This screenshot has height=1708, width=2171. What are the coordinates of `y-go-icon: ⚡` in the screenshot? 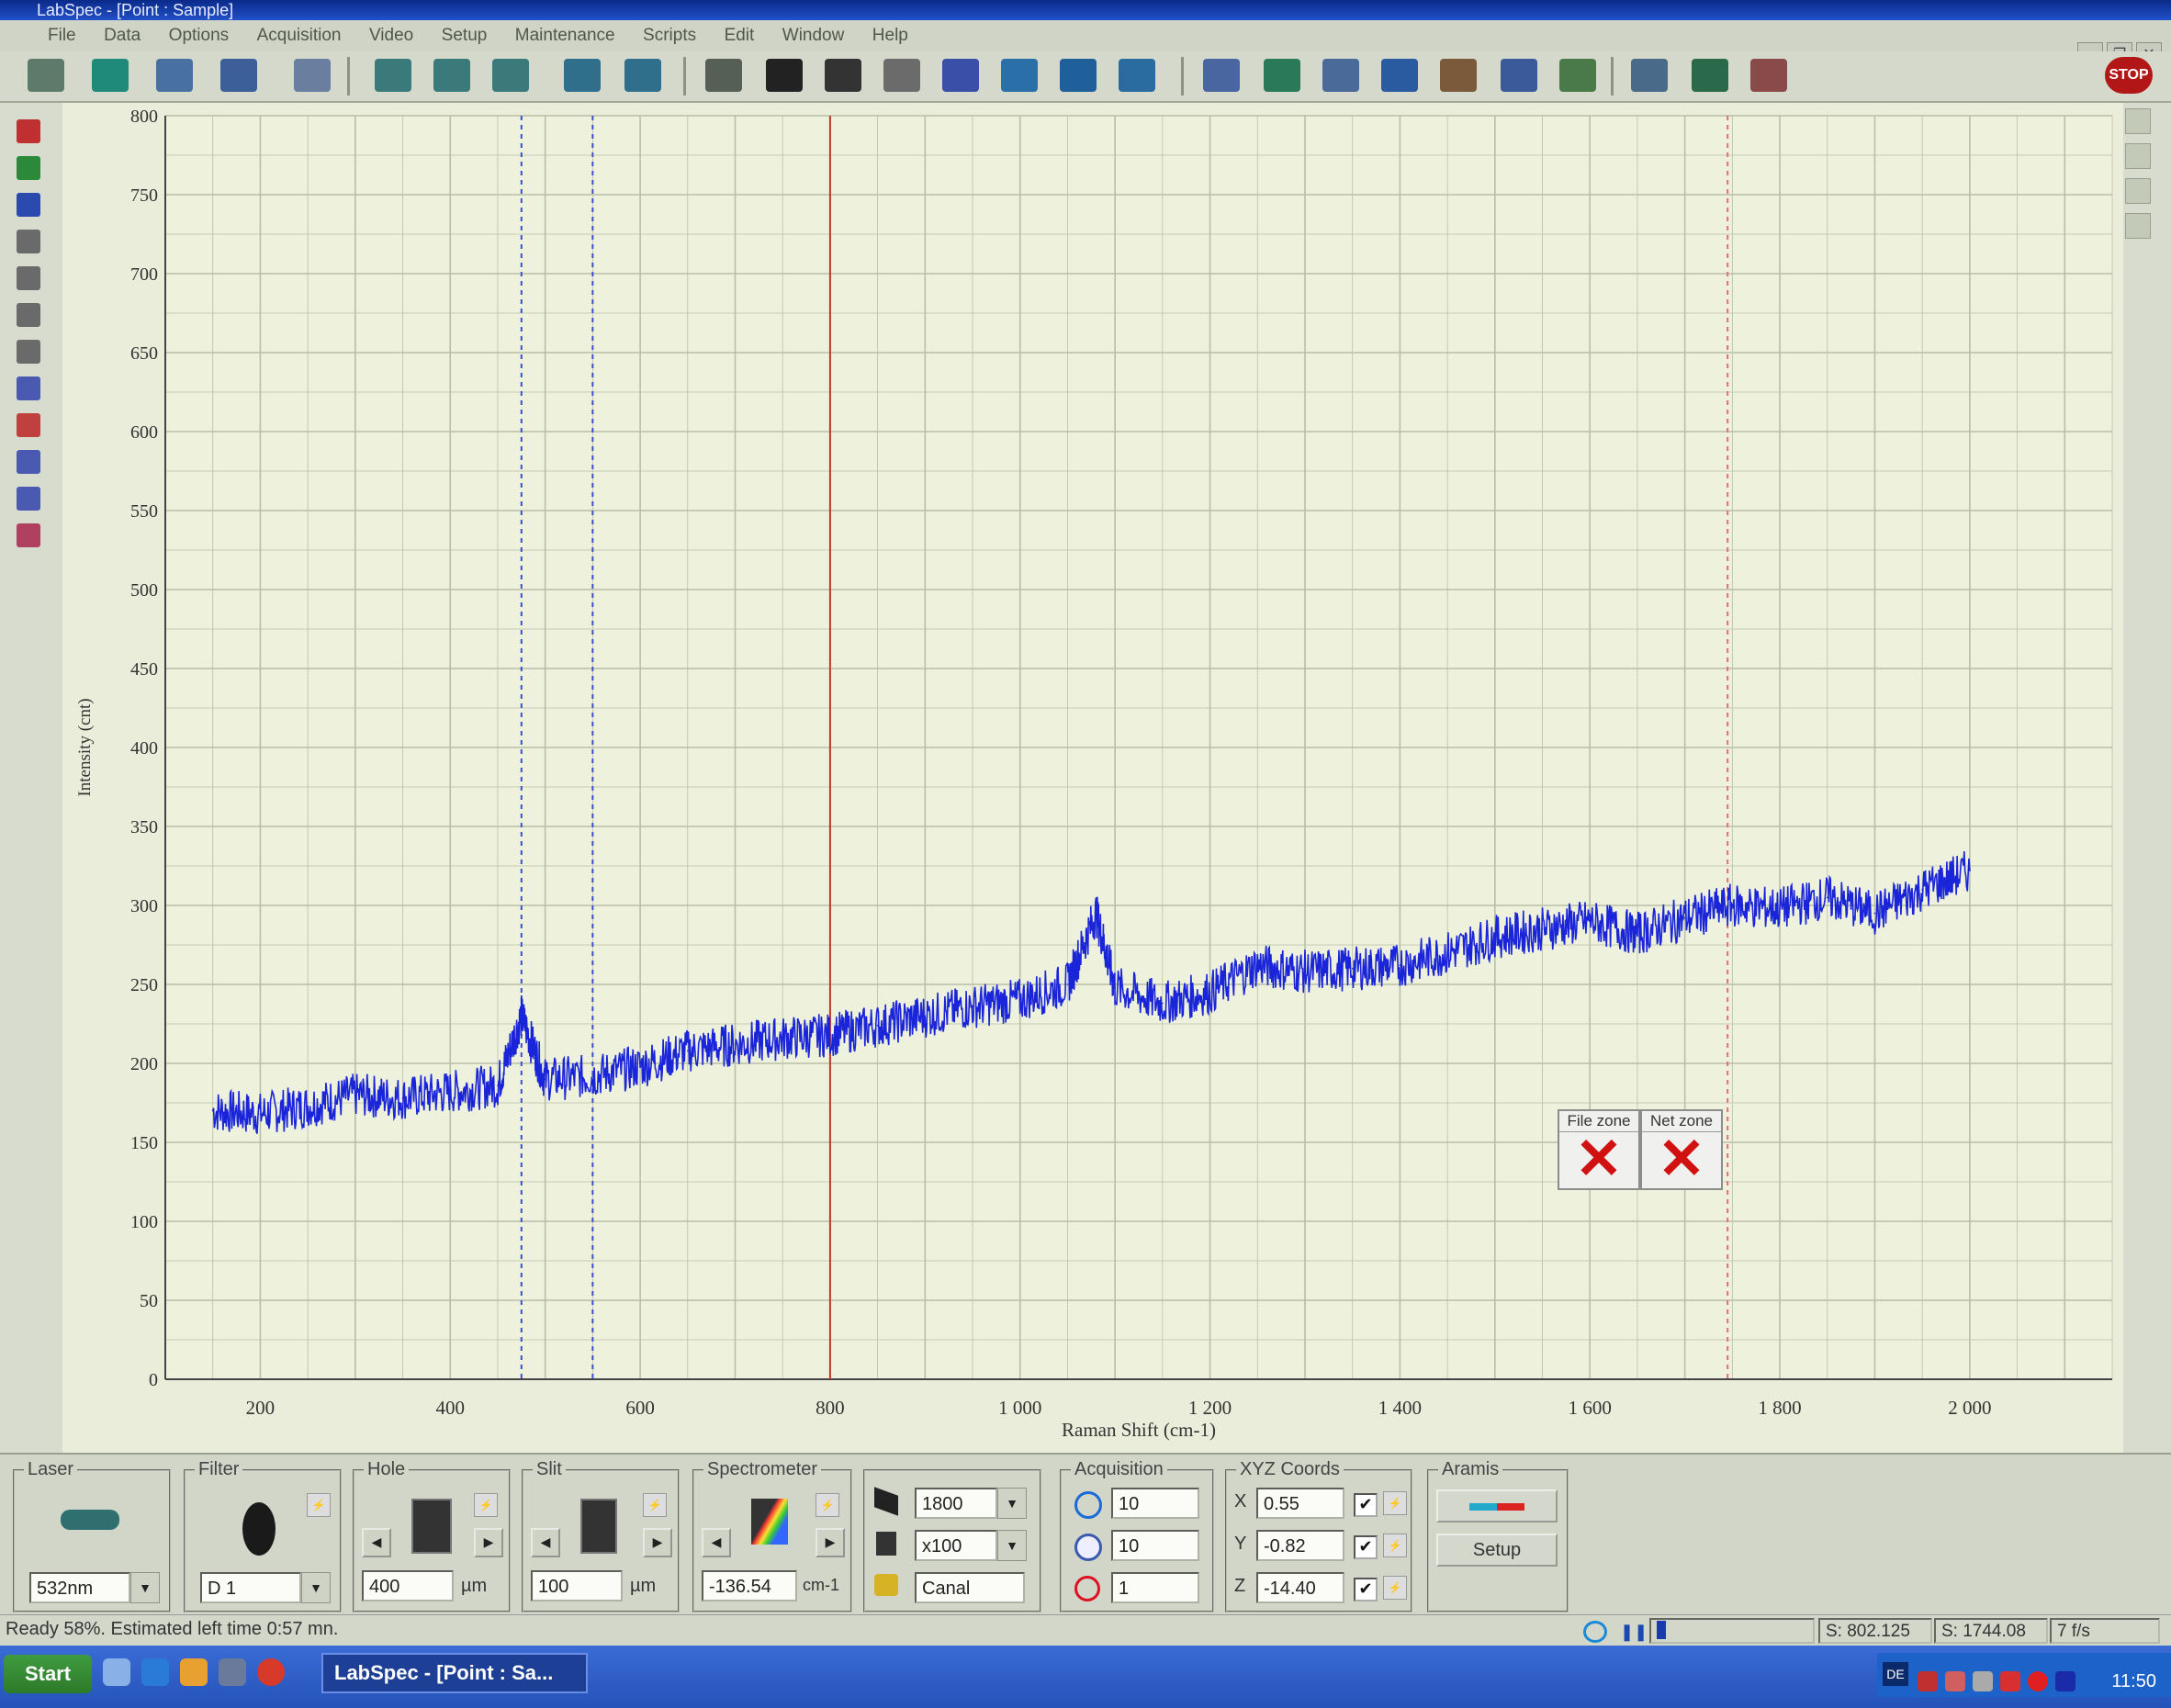 It's located at (1395, 1546).